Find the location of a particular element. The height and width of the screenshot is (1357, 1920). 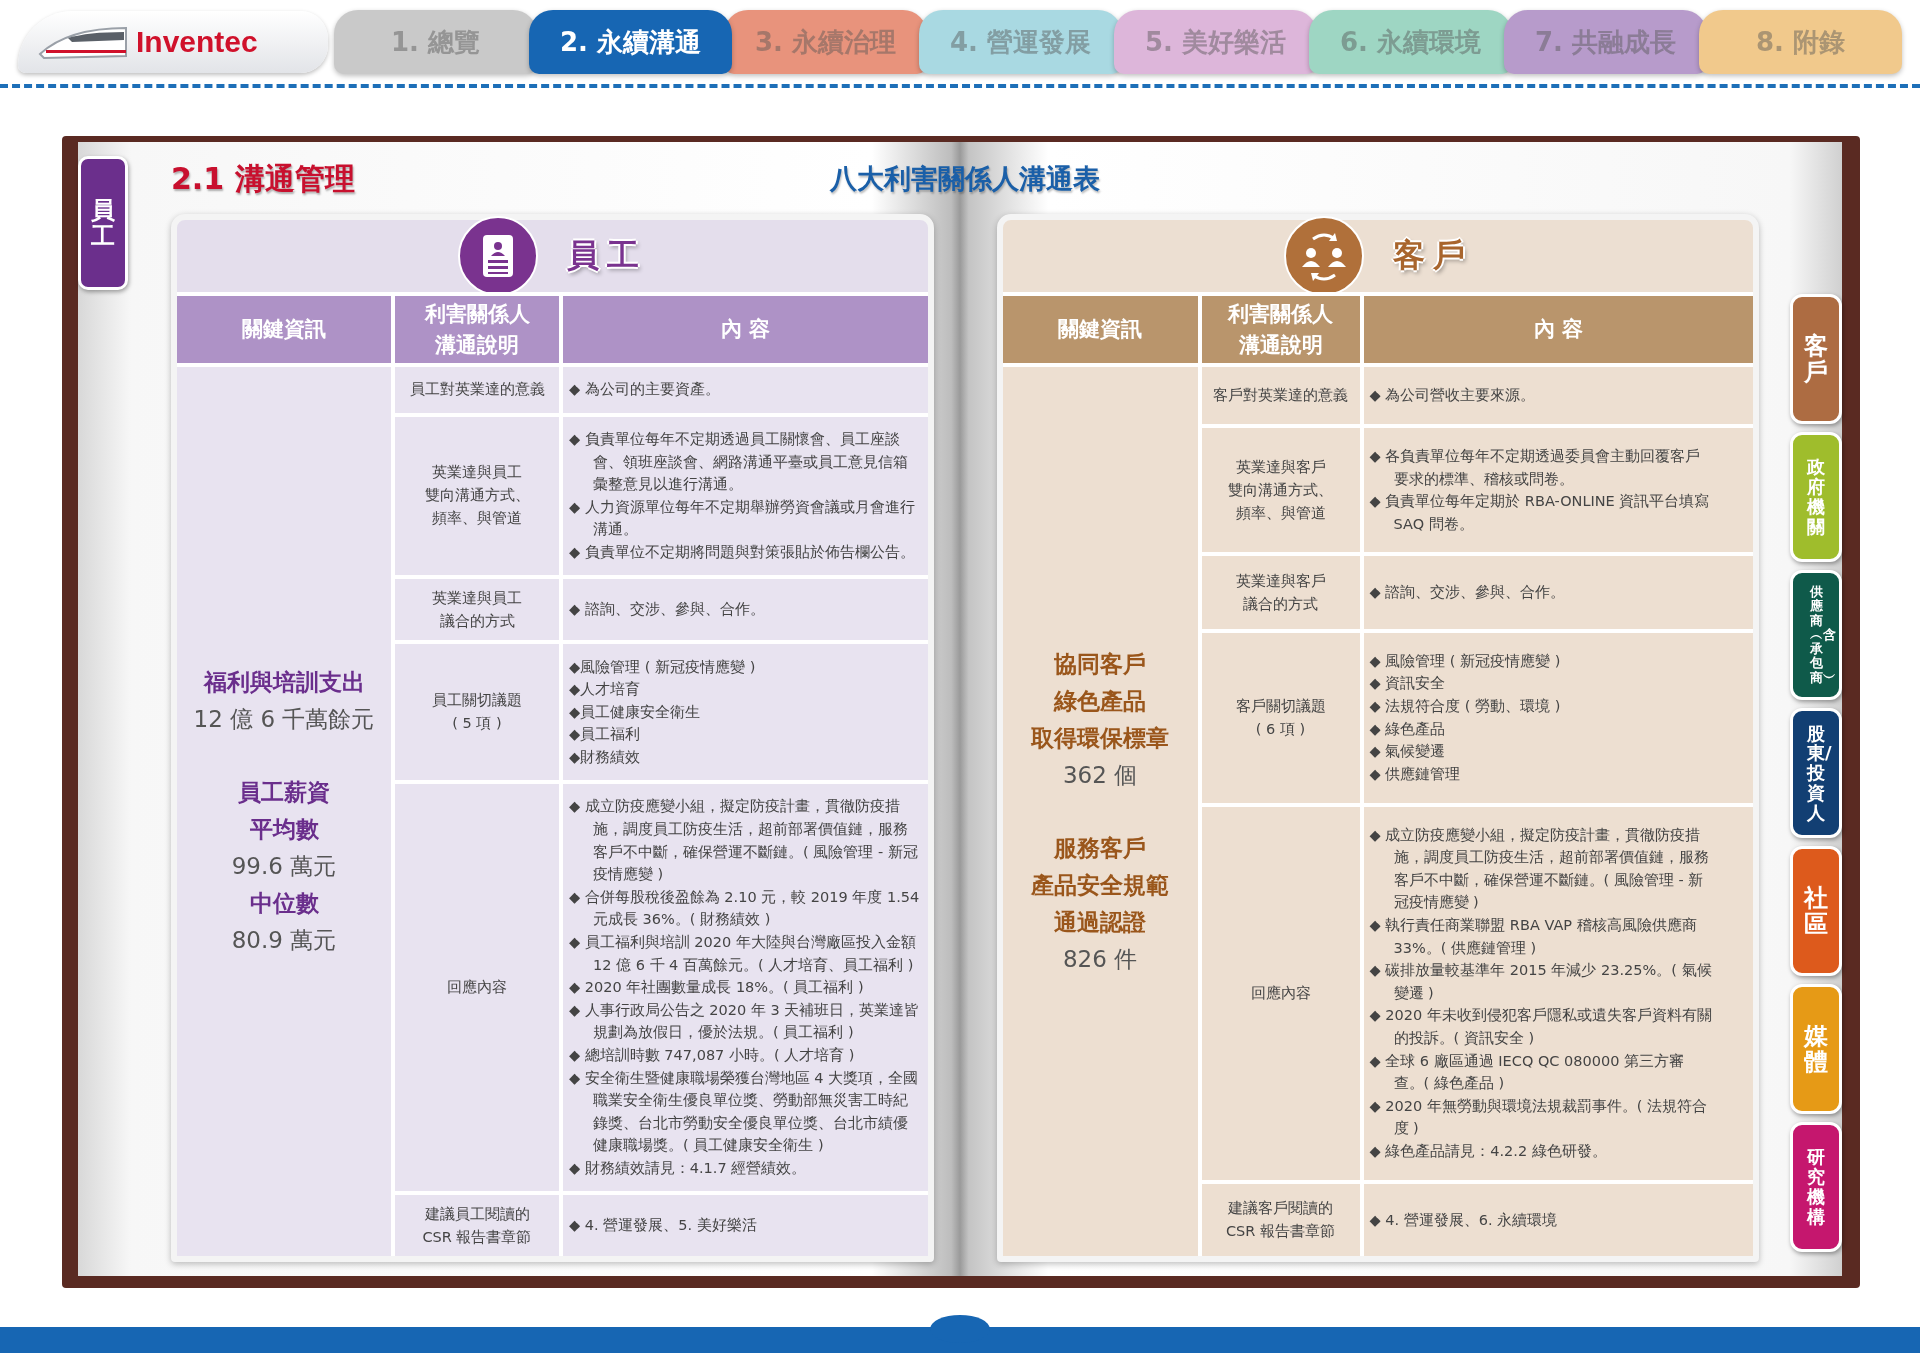

topic-text: ( 6 項 ) is located at coordinates (1280, 729).